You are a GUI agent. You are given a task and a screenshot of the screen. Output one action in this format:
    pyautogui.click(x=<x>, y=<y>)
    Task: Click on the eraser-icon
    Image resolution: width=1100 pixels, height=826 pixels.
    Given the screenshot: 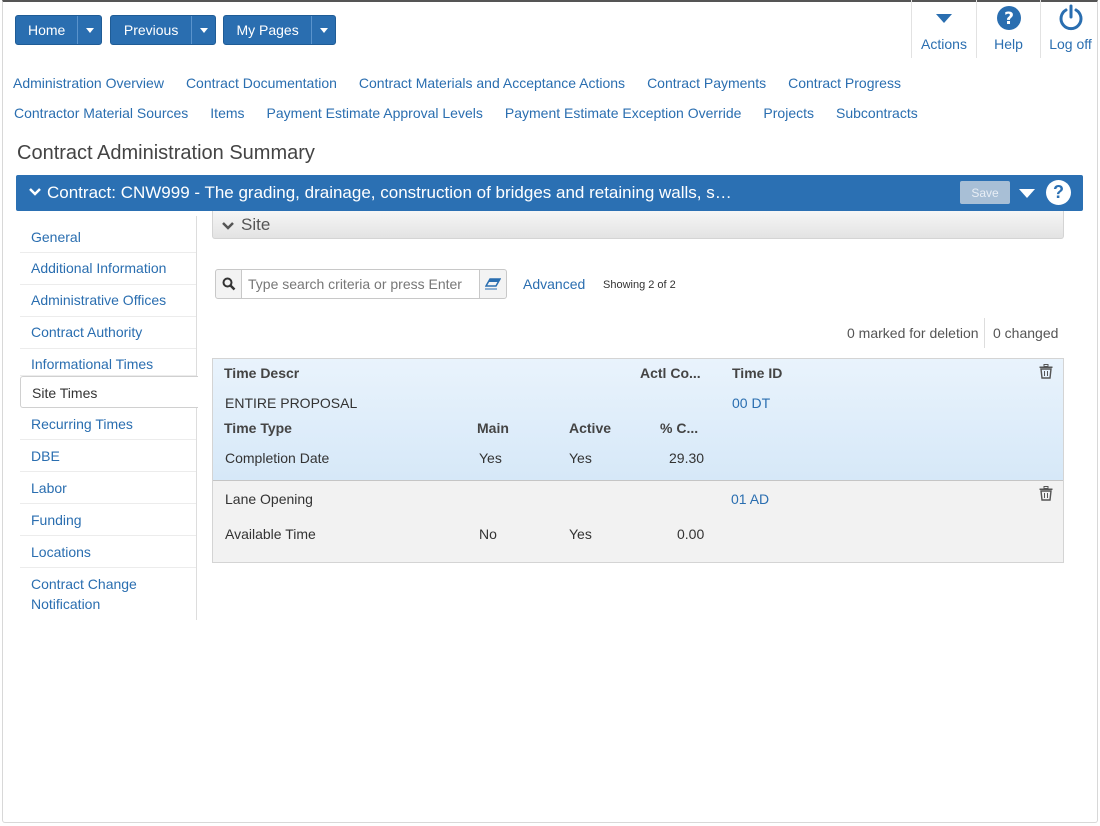 What is the action you would take?
    pyautogui.click(x=492, y=284)
    